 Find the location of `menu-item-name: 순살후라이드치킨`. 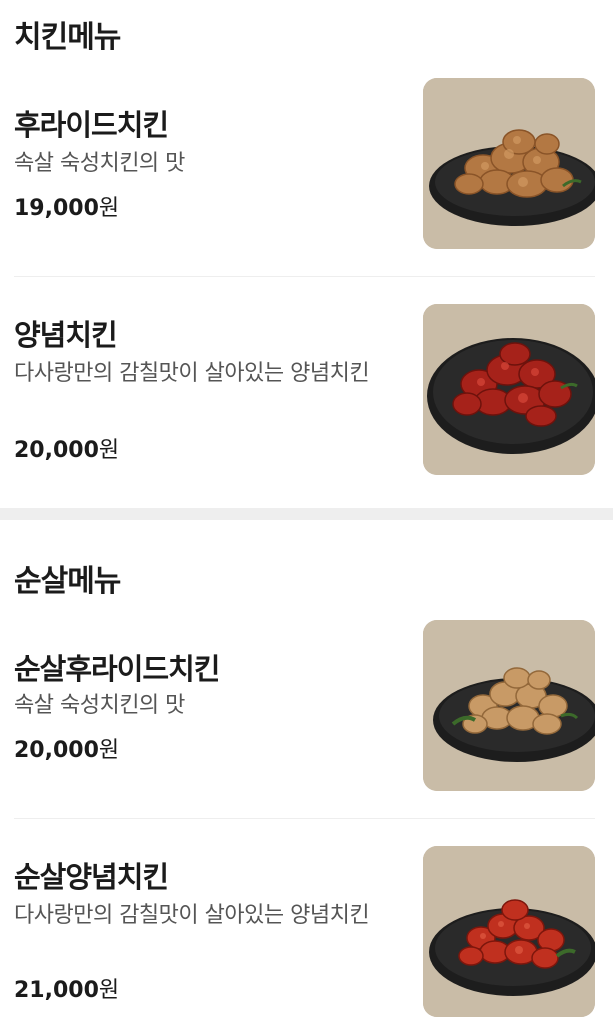

menu-item-name: 순살후라이드치킨 is located at coordinates (117, 669).